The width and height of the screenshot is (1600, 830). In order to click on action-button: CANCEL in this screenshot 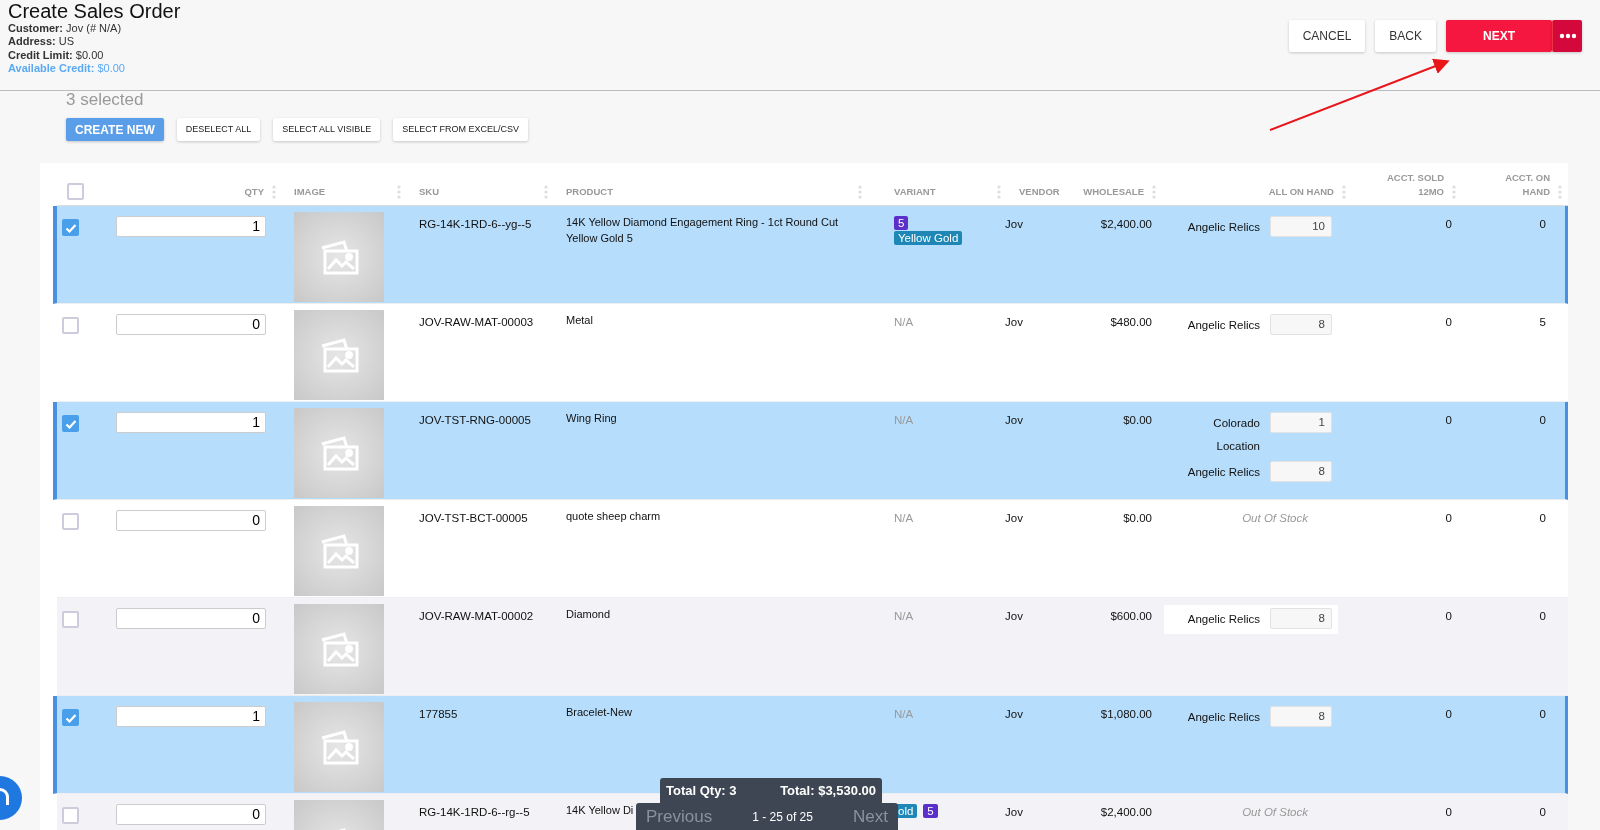, I will do `click(1327, 36)`.